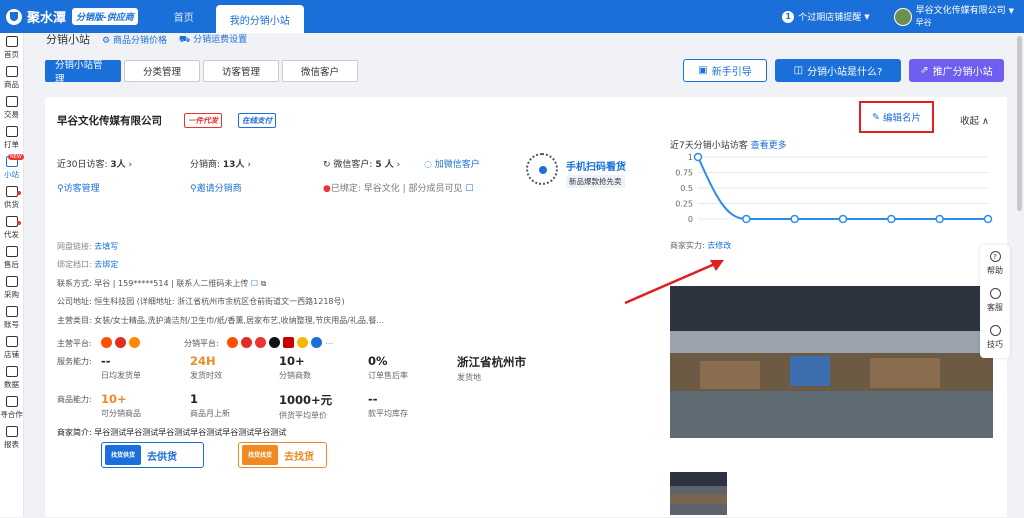 The width and height of the screenshot is (1024, 518). Describe the element at coordinates (105, 16) in the screenshot. I see `brand-tag: 分销版-供应商` at that location.